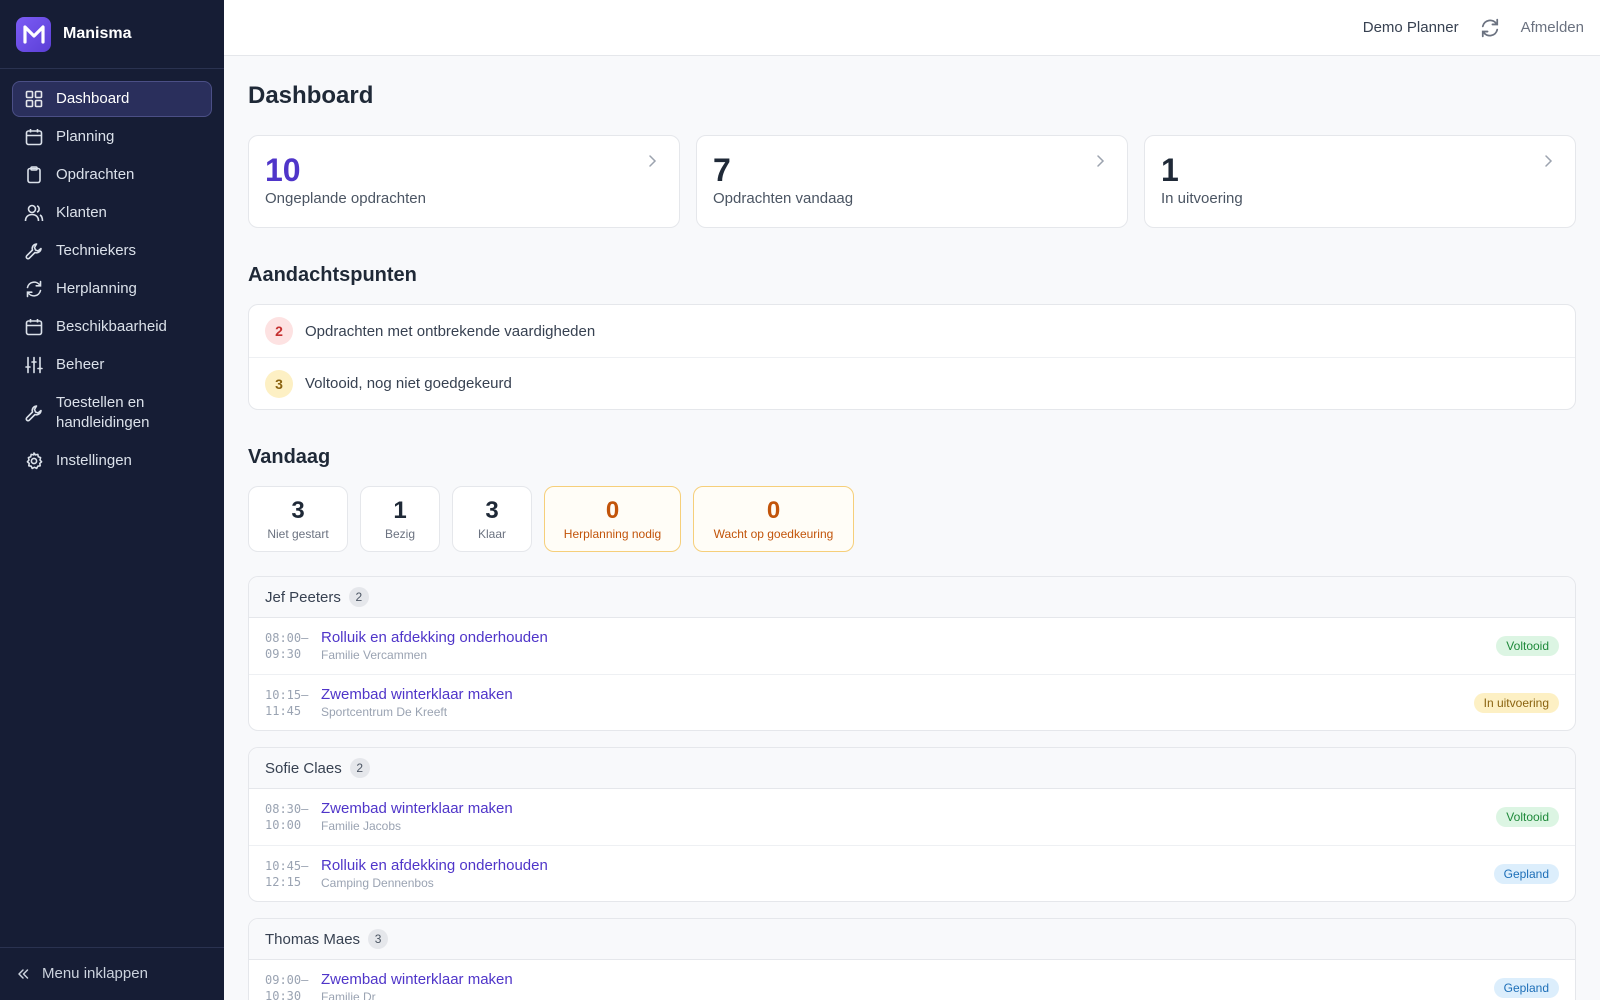 This screenshot has width=1600, height=1000. What do you see at coordinates (332, 275) in the screenshot?
I see `attention-title: Aandachtspunten` at bounding box center [332, 275].